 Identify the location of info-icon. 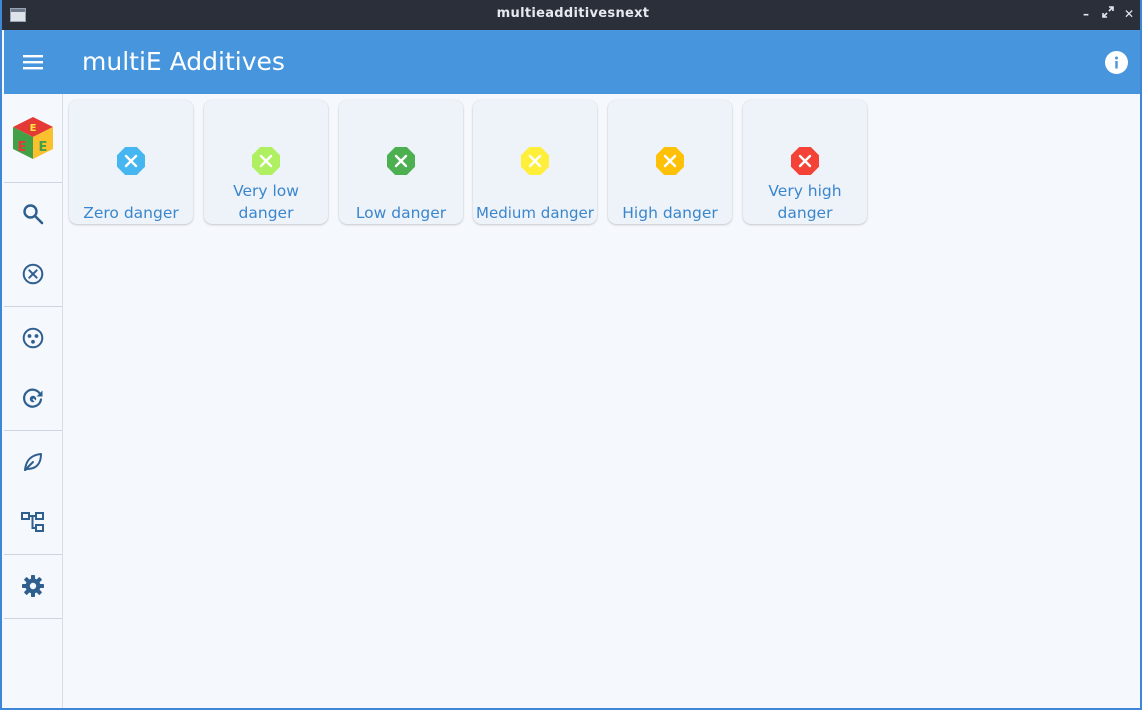
(1116, 62).